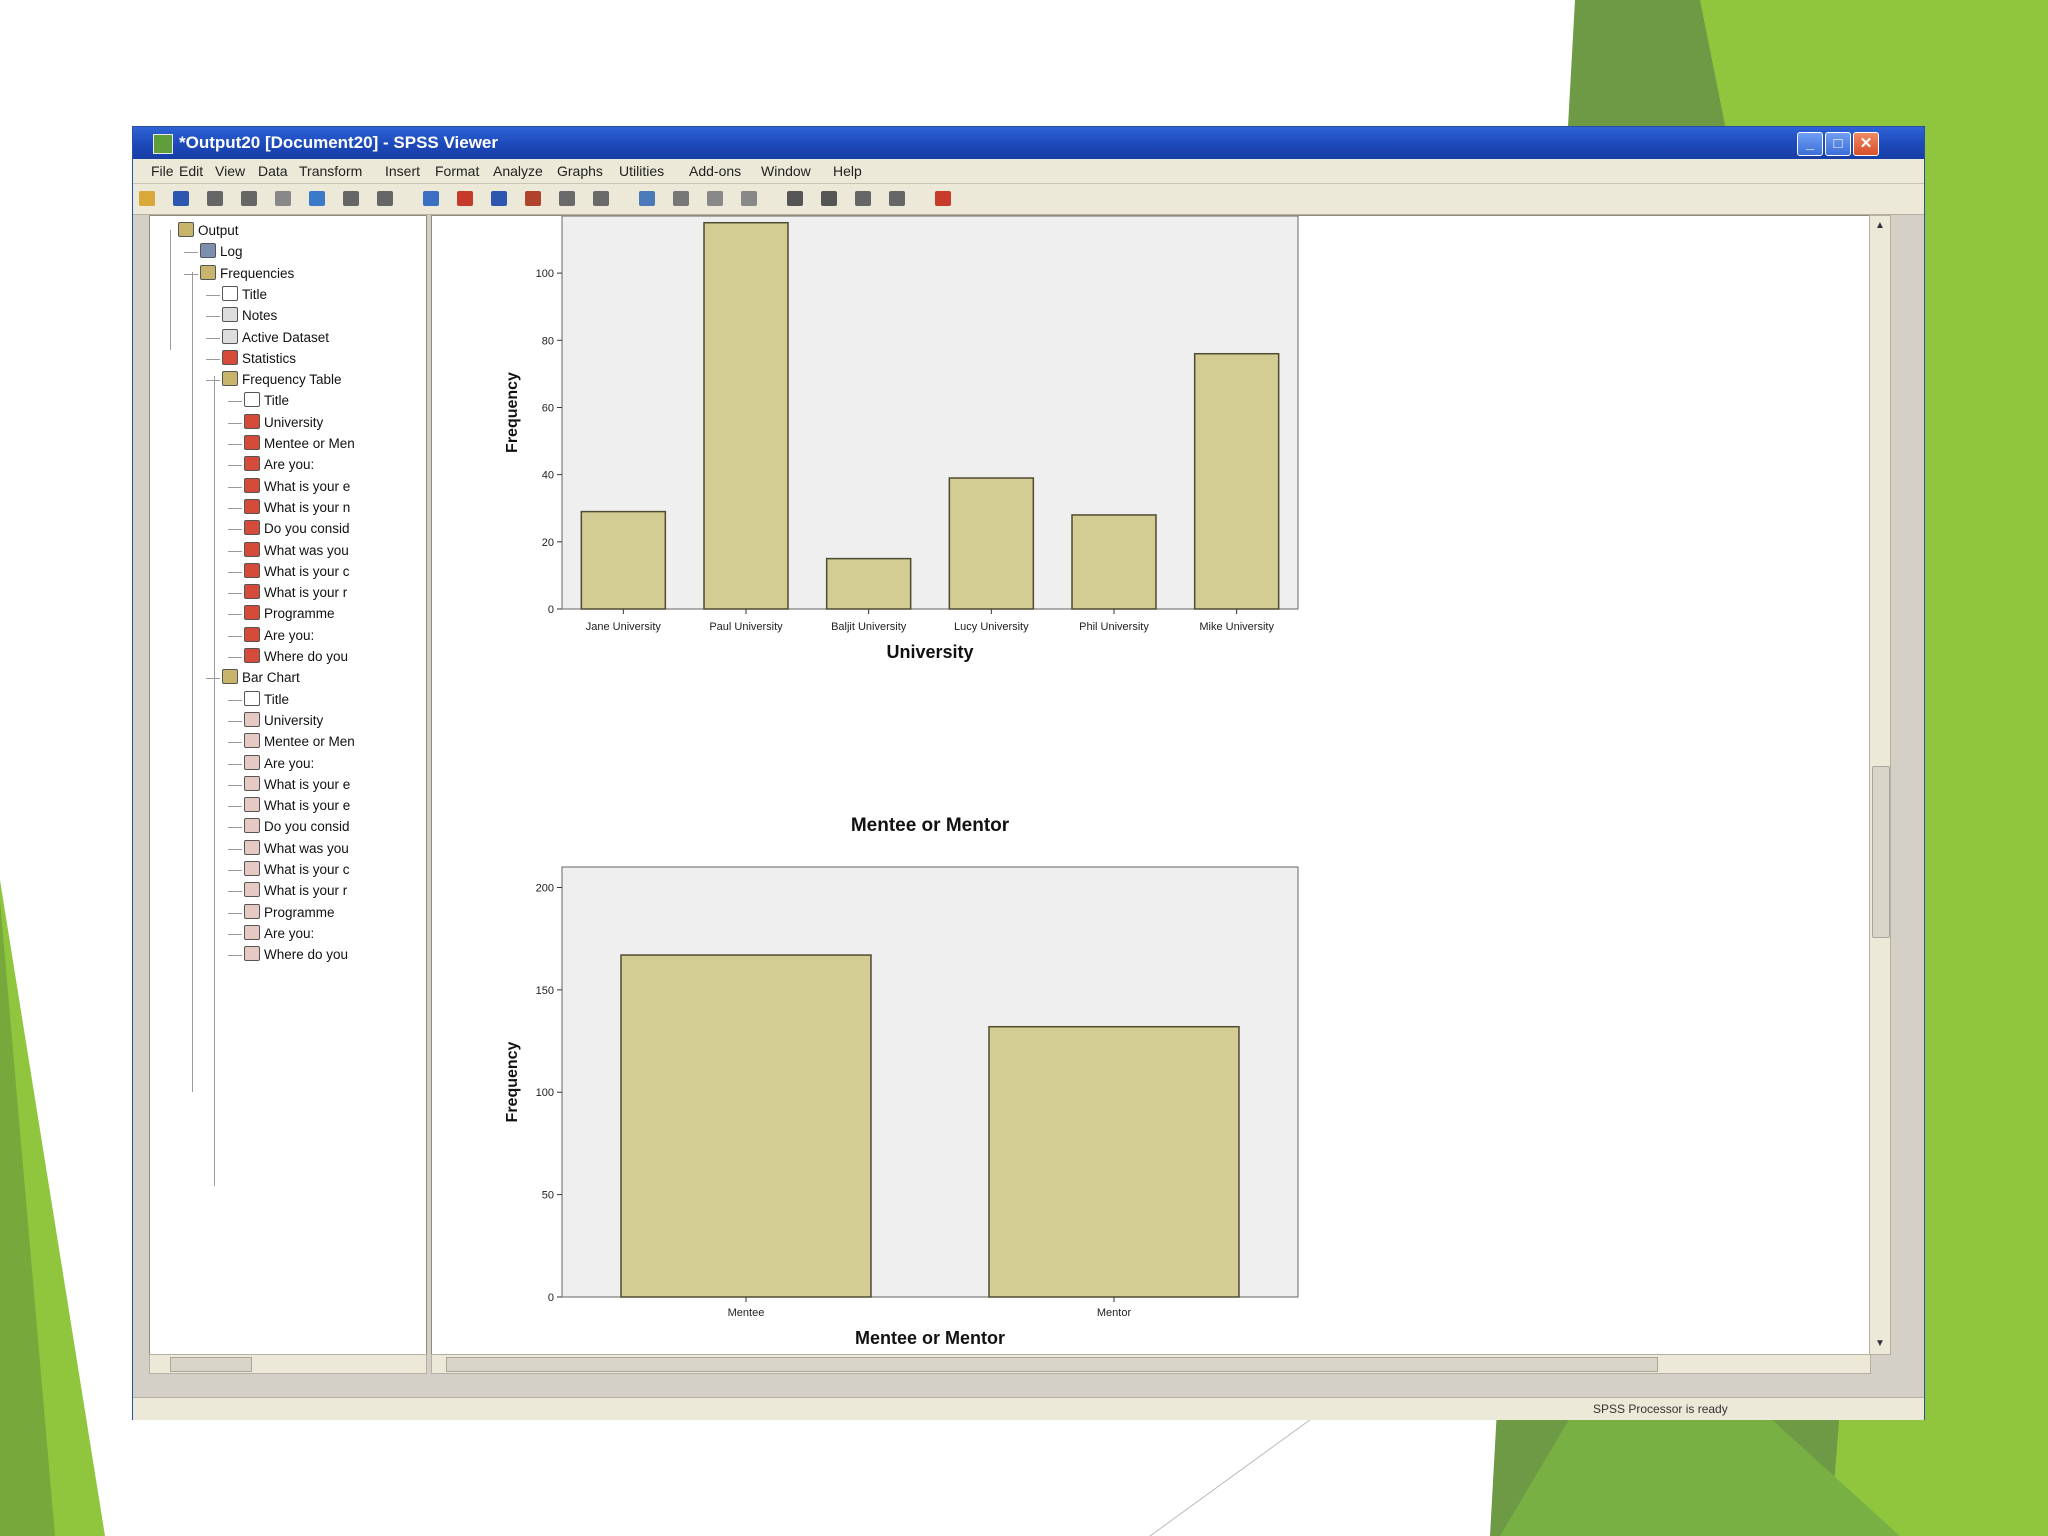 This screenshot has height=1536, width=2048. Describe the element at coordinates (715, 198) in the screenshot. I see `promote-icon` at that location.